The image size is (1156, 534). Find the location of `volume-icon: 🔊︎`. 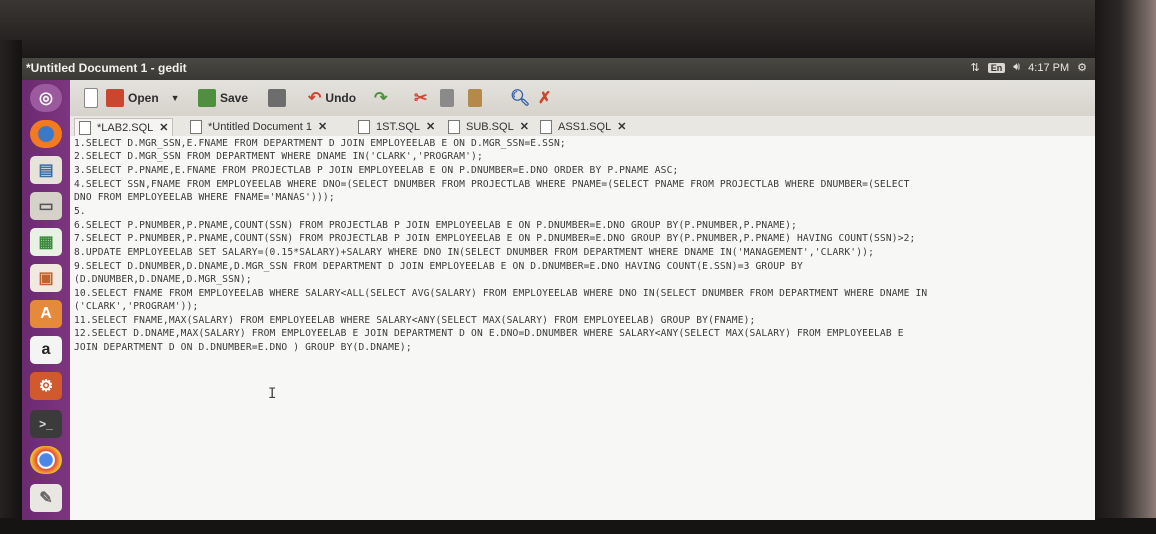

volume-icon: 🔊︎ is located at coordinates (1016, 67).